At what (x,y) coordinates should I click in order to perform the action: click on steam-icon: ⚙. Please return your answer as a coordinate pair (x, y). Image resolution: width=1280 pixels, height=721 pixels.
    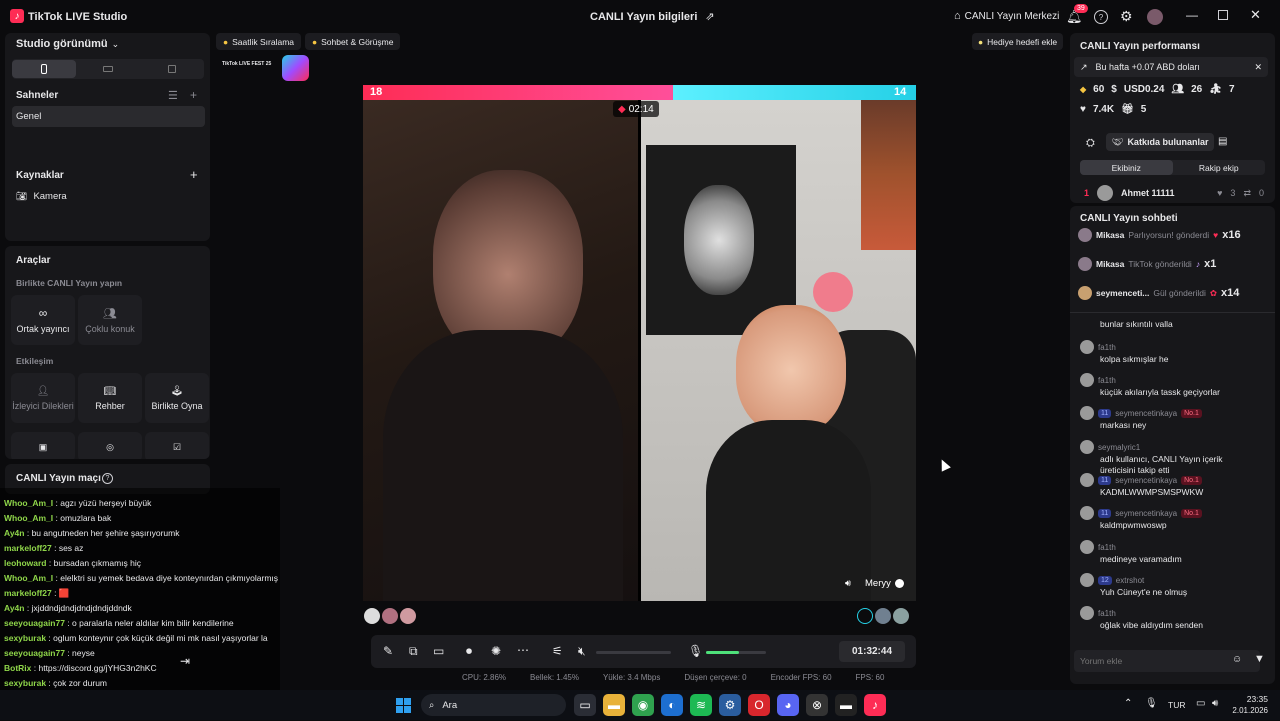
    Looking at the image, I should click on (730, 705).